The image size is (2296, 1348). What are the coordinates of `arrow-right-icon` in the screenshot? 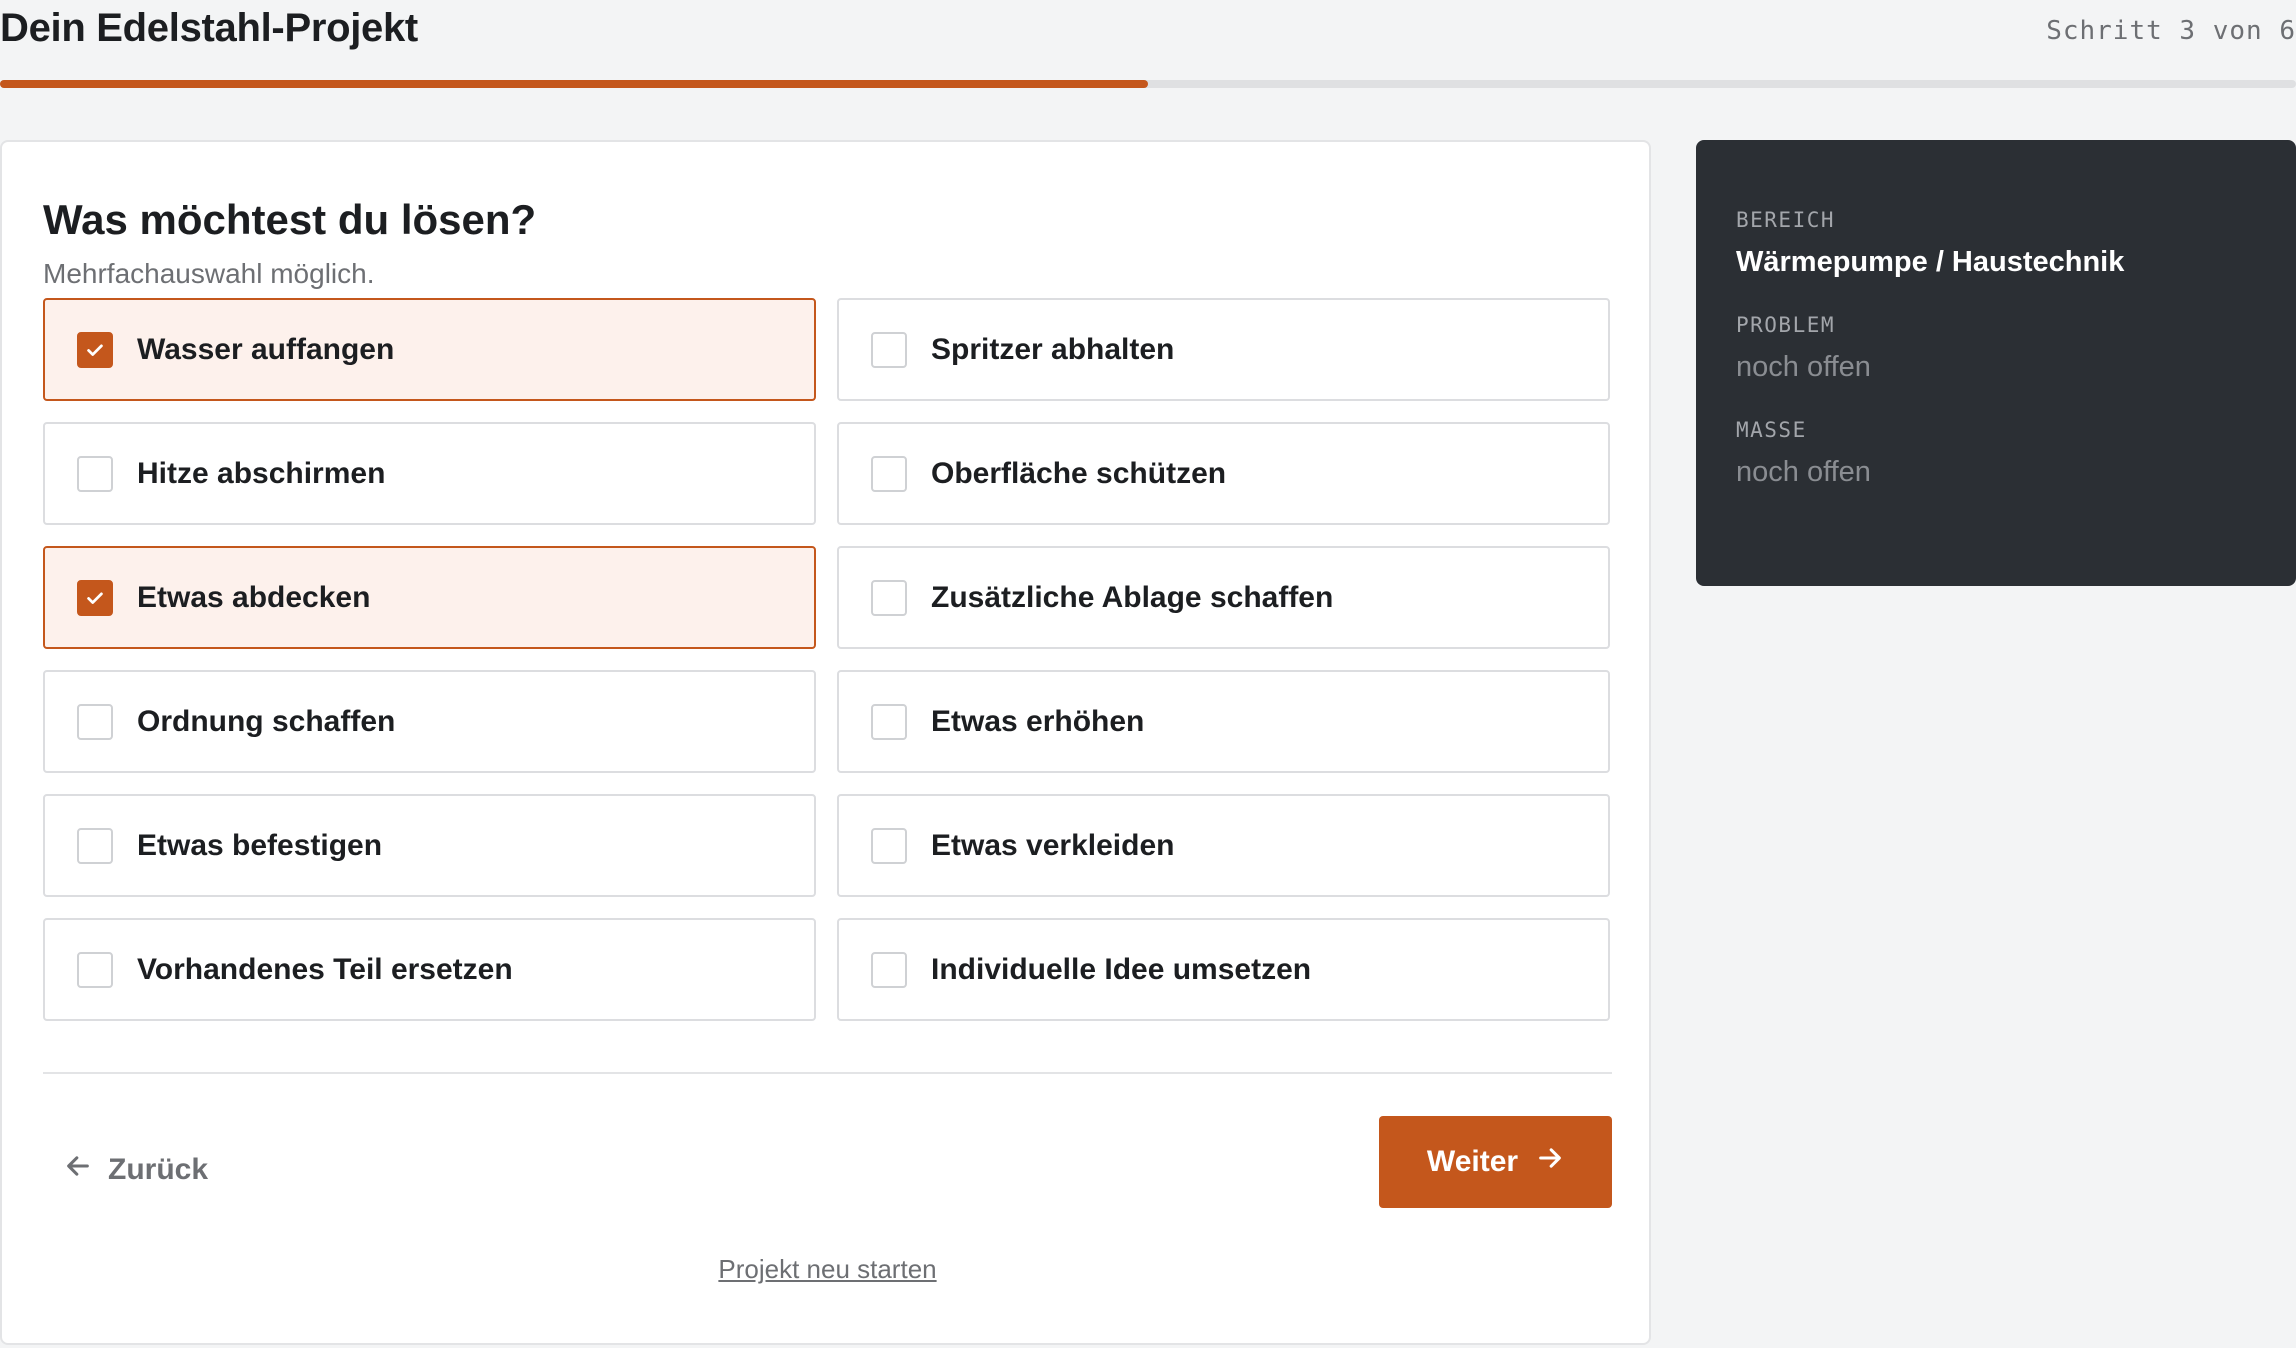 It's located at (1550, 1162).